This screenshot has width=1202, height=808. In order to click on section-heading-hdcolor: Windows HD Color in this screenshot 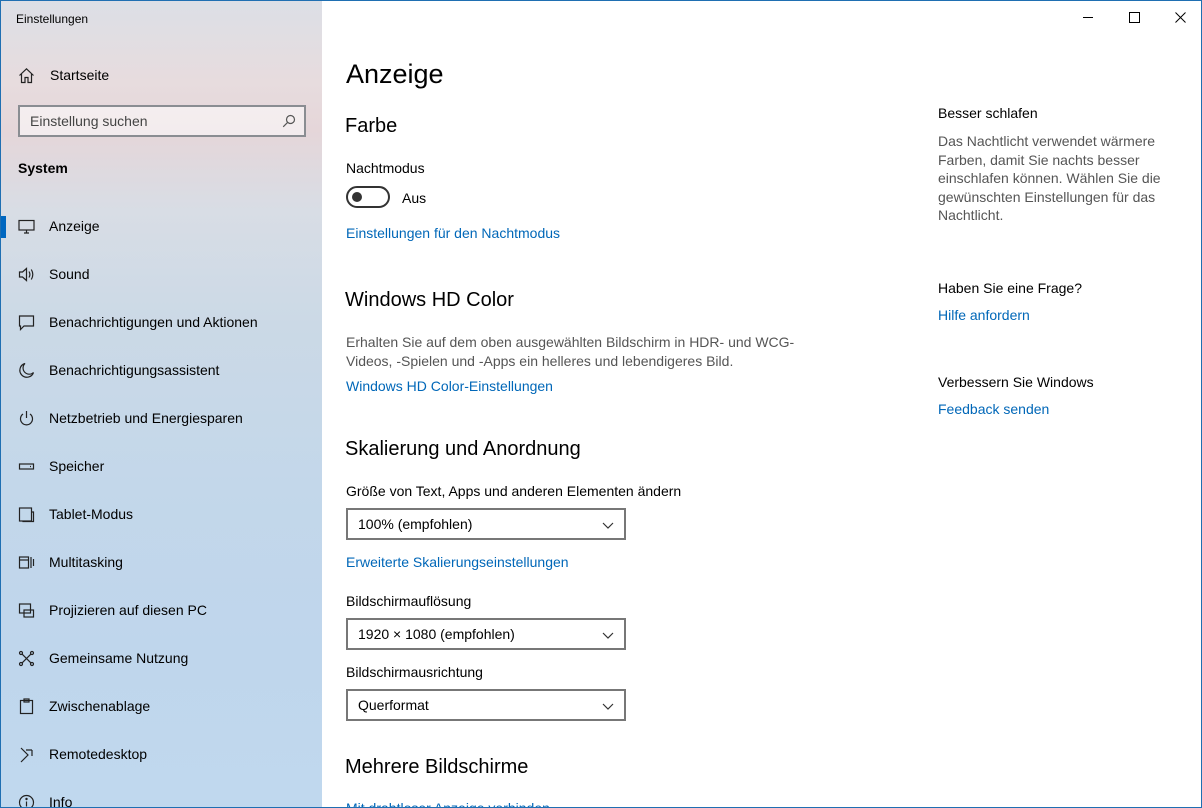, I will do `click(429, 300)`.